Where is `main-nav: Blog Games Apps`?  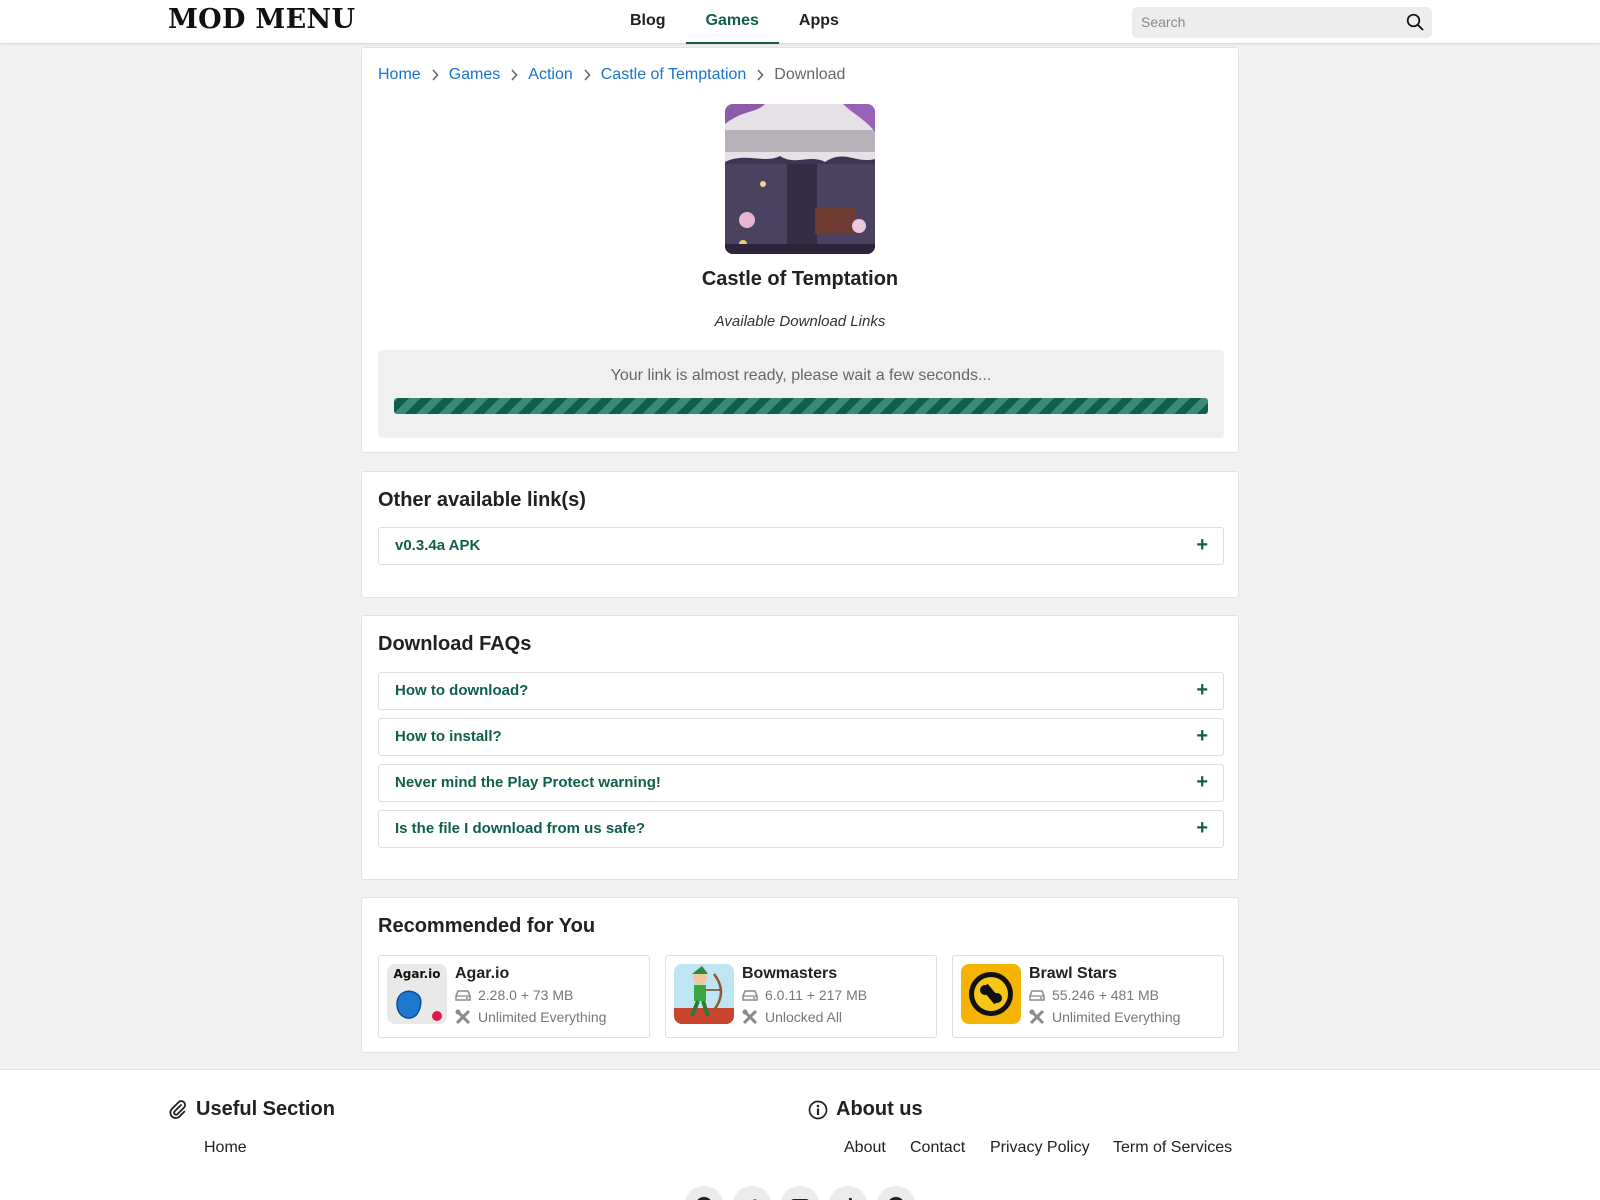 main-nav: Blog Games Apps is located at coordinates (734, 22).